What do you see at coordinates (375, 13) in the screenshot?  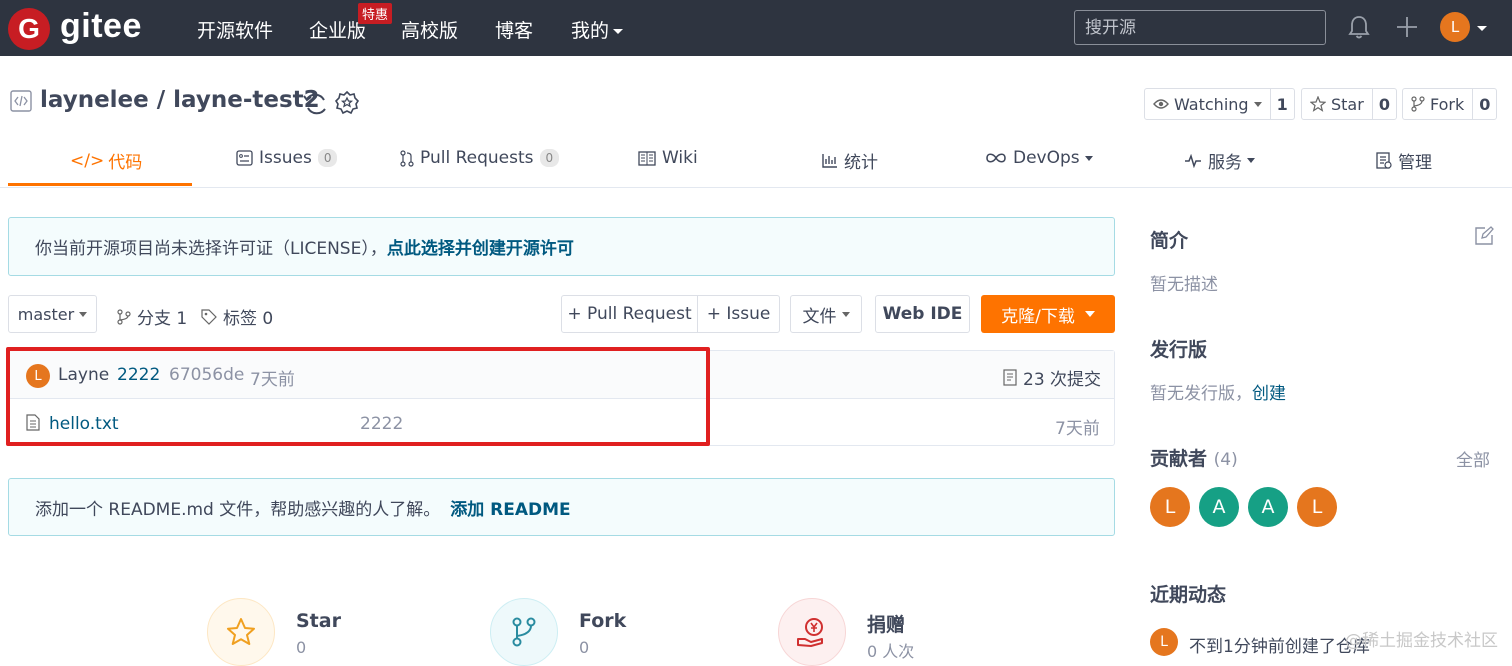 I see `promo-badge: 特惠` at bounding box center [375, 13].